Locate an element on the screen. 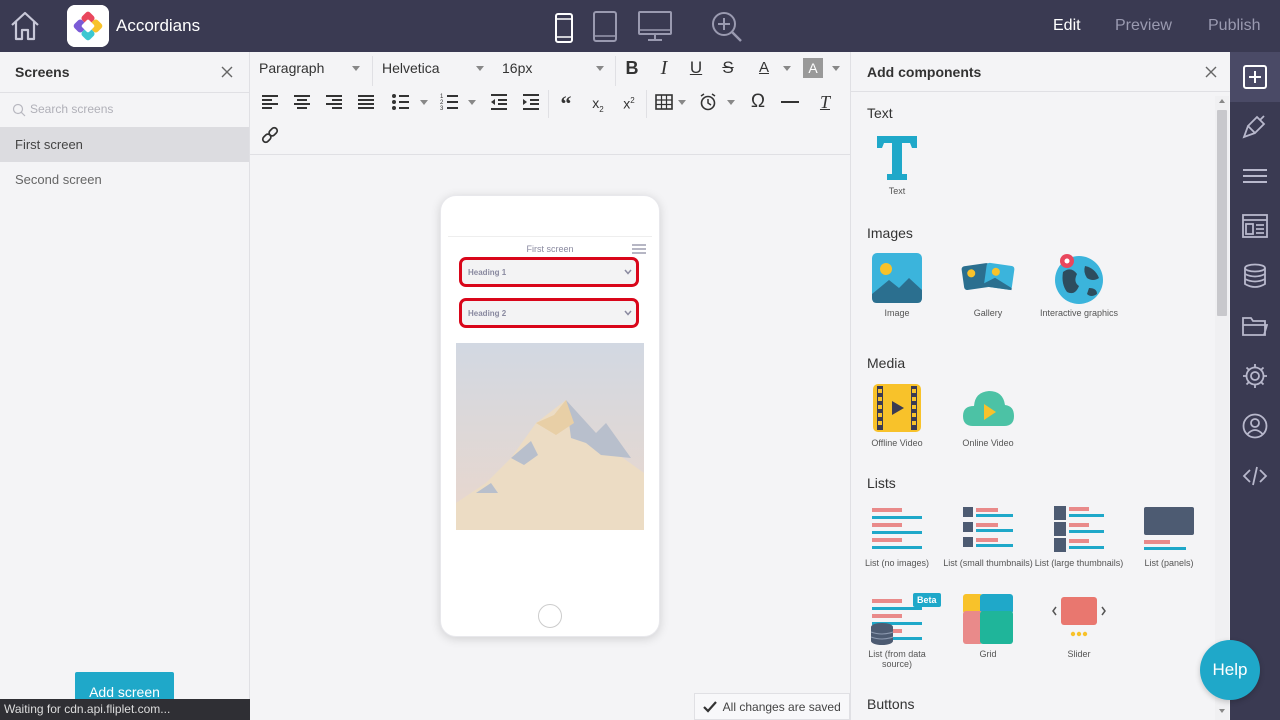  component-grid: Grid is located at coordinates (988, 626).